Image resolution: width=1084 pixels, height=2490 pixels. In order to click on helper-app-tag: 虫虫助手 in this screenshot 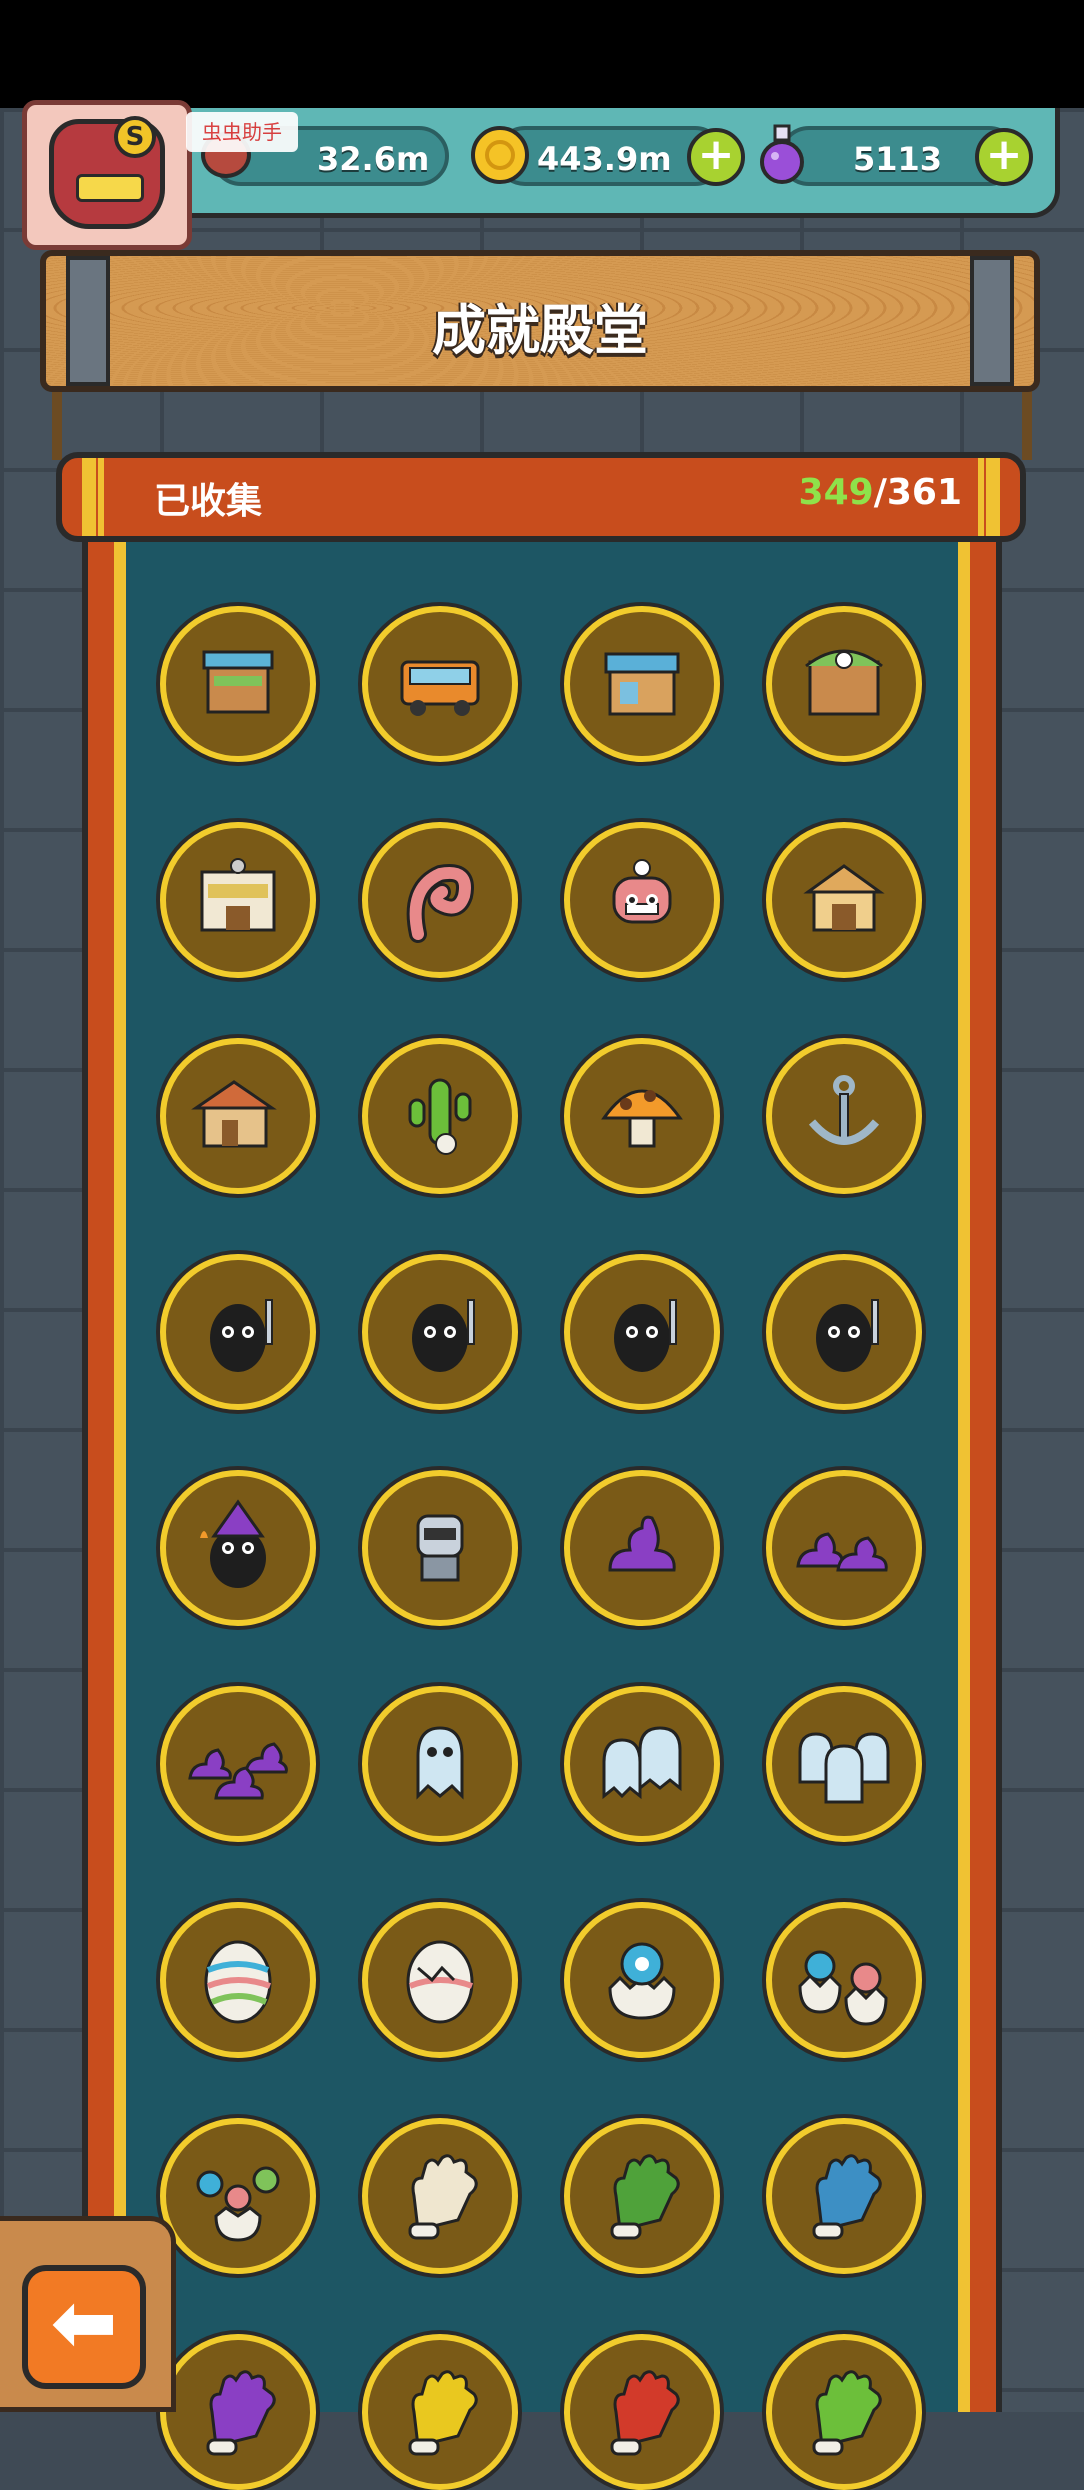, I will do `click(242, 132)`.